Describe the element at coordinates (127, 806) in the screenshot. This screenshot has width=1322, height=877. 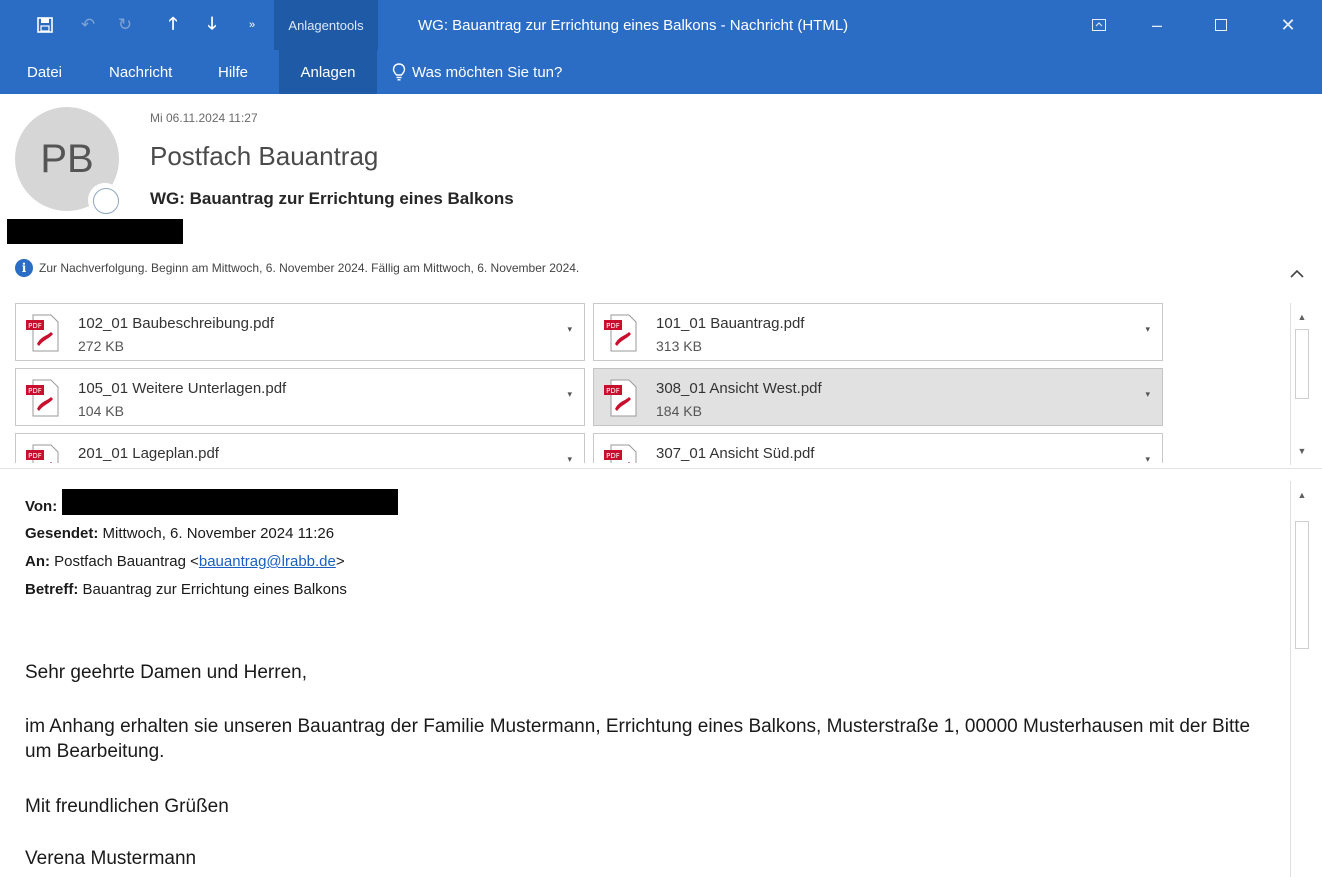
I see `closing: Mit freundlichen Grüßen` at that location.